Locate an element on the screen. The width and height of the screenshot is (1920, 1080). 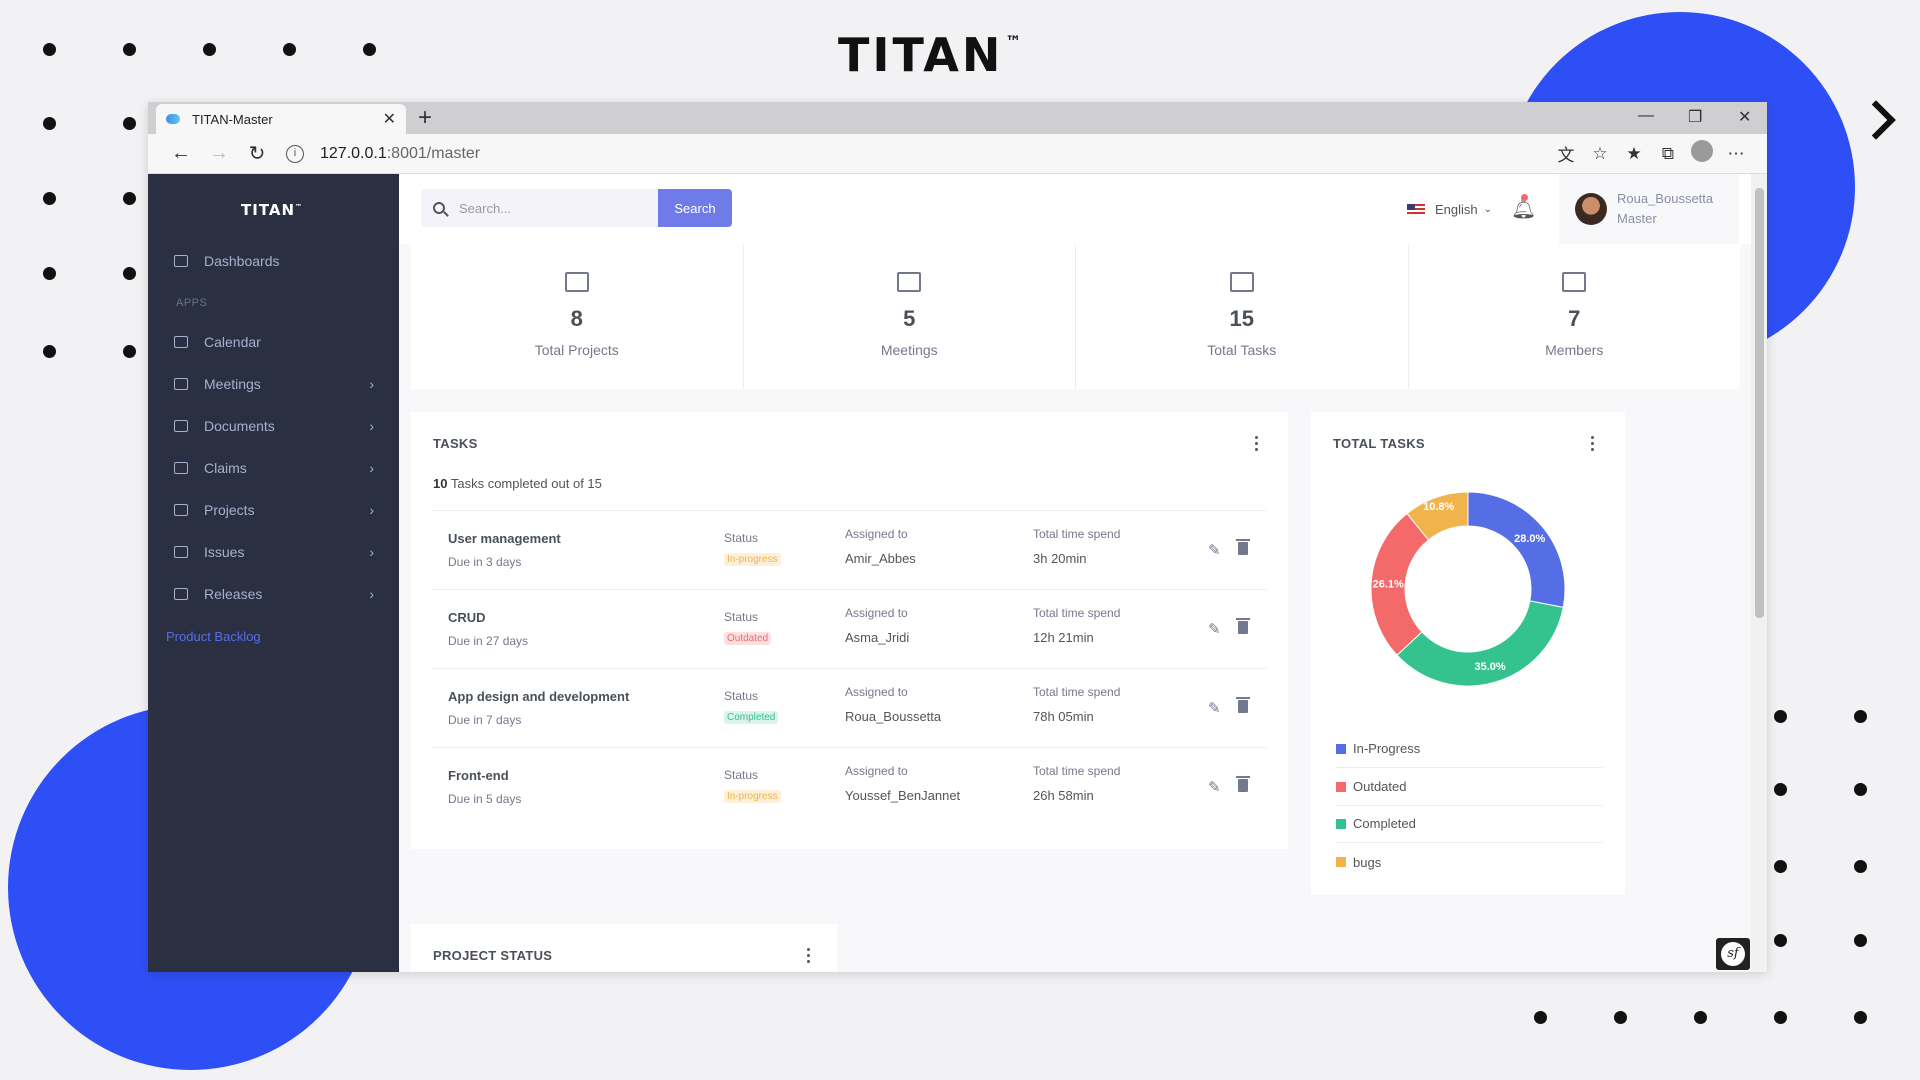
new-tab-icon: + is located at coordinates (425, 118).